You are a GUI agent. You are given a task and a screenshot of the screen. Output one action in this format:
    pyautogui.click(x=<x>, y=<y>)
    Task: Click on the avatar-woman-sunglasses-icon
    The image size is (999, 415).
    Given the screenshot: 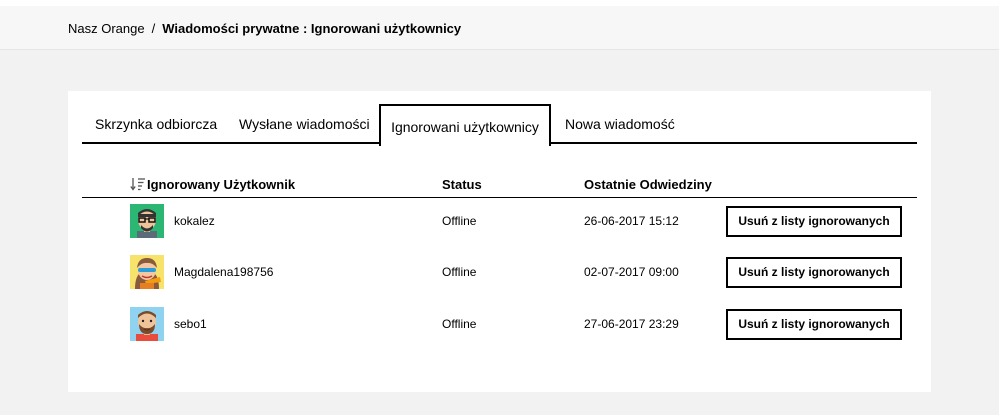 What is the action you would take?
    pyautogui.click(x=147, y=272)
    